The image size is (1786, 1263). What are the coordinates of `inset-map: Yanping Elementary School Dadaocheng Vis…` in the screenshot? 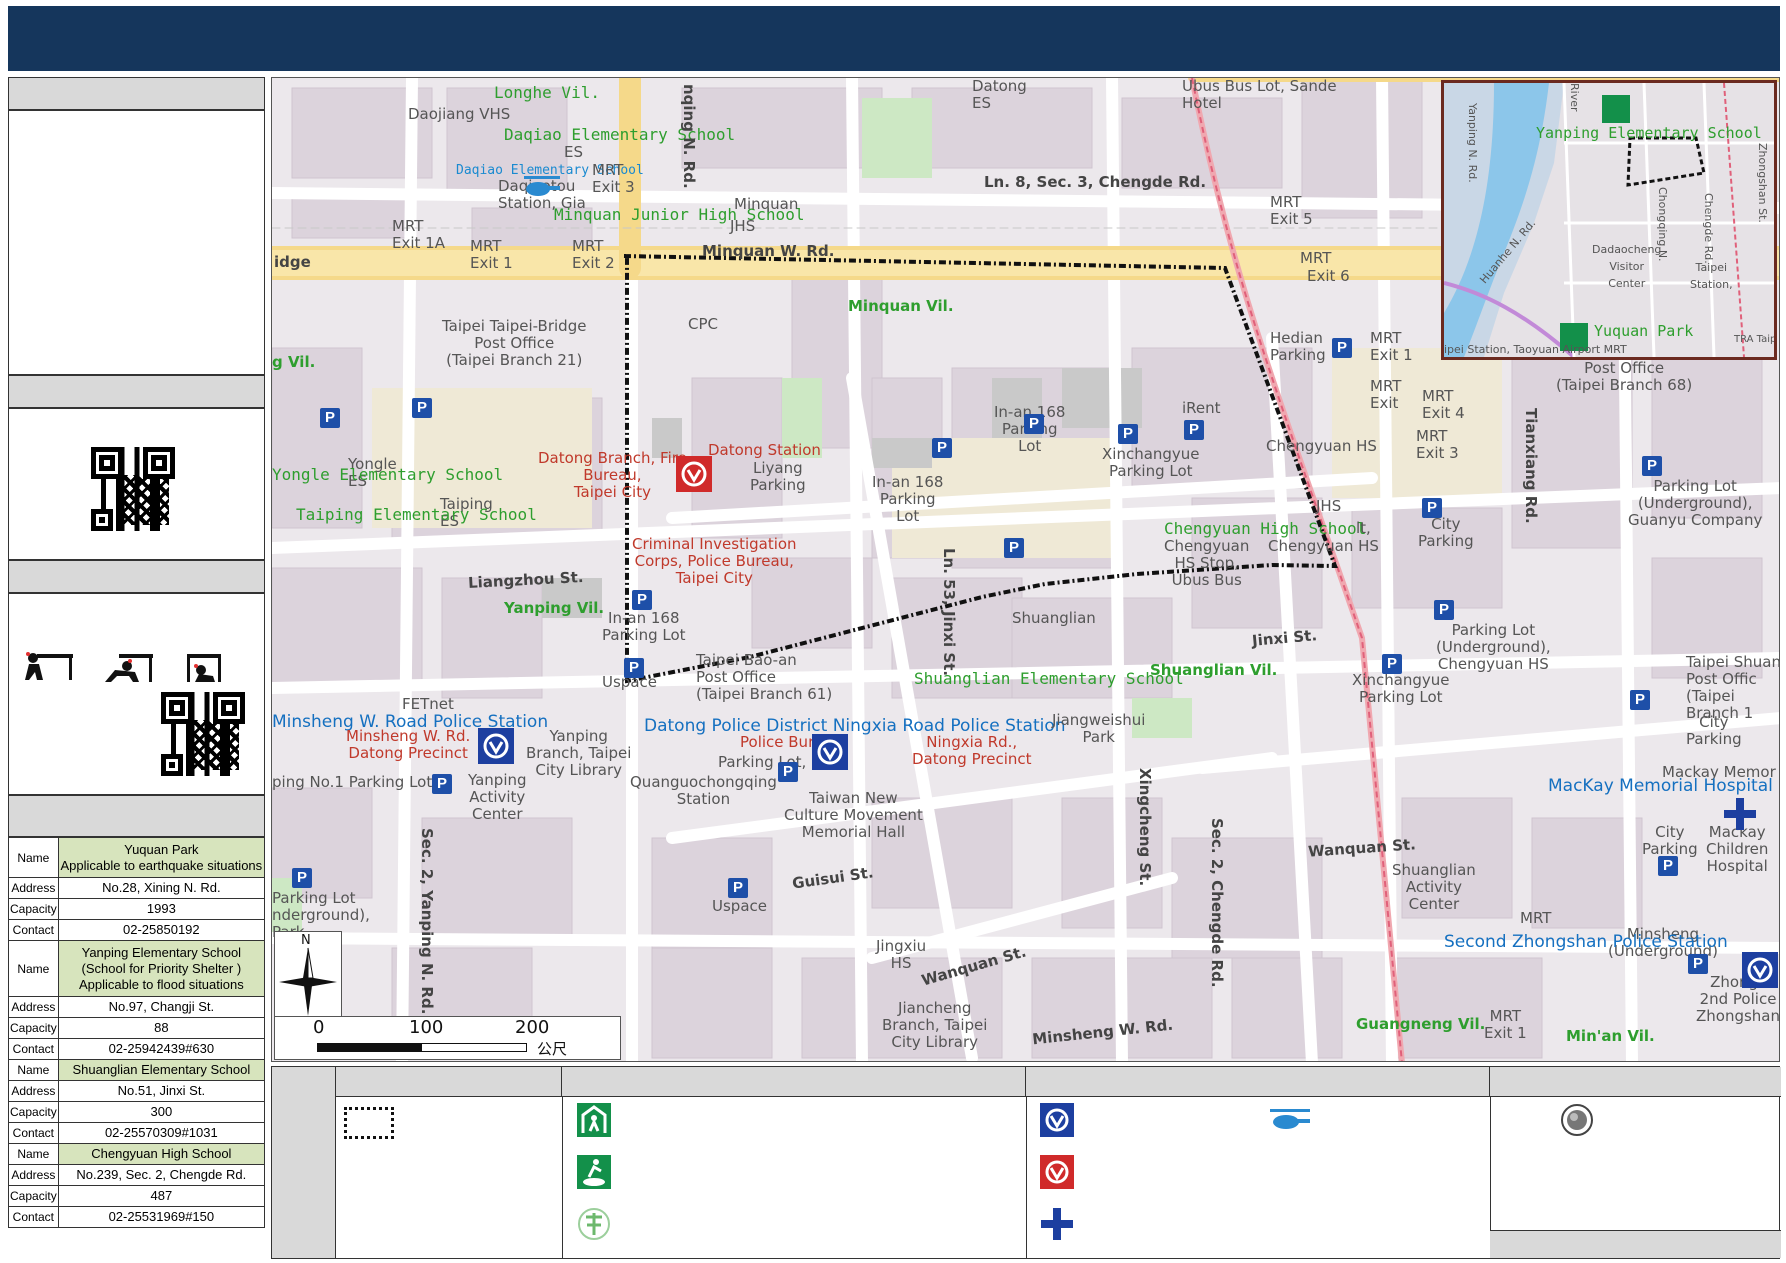 It's located at (1609, 220).